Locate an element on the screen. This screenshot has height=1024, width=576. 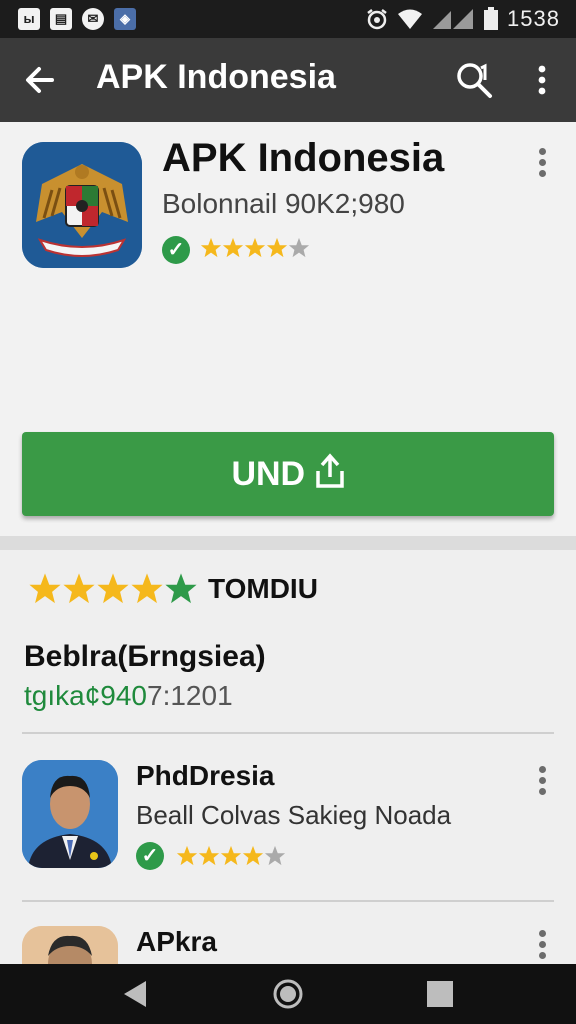
rating-label: TOMDIU is located at coordinates (263, 588).